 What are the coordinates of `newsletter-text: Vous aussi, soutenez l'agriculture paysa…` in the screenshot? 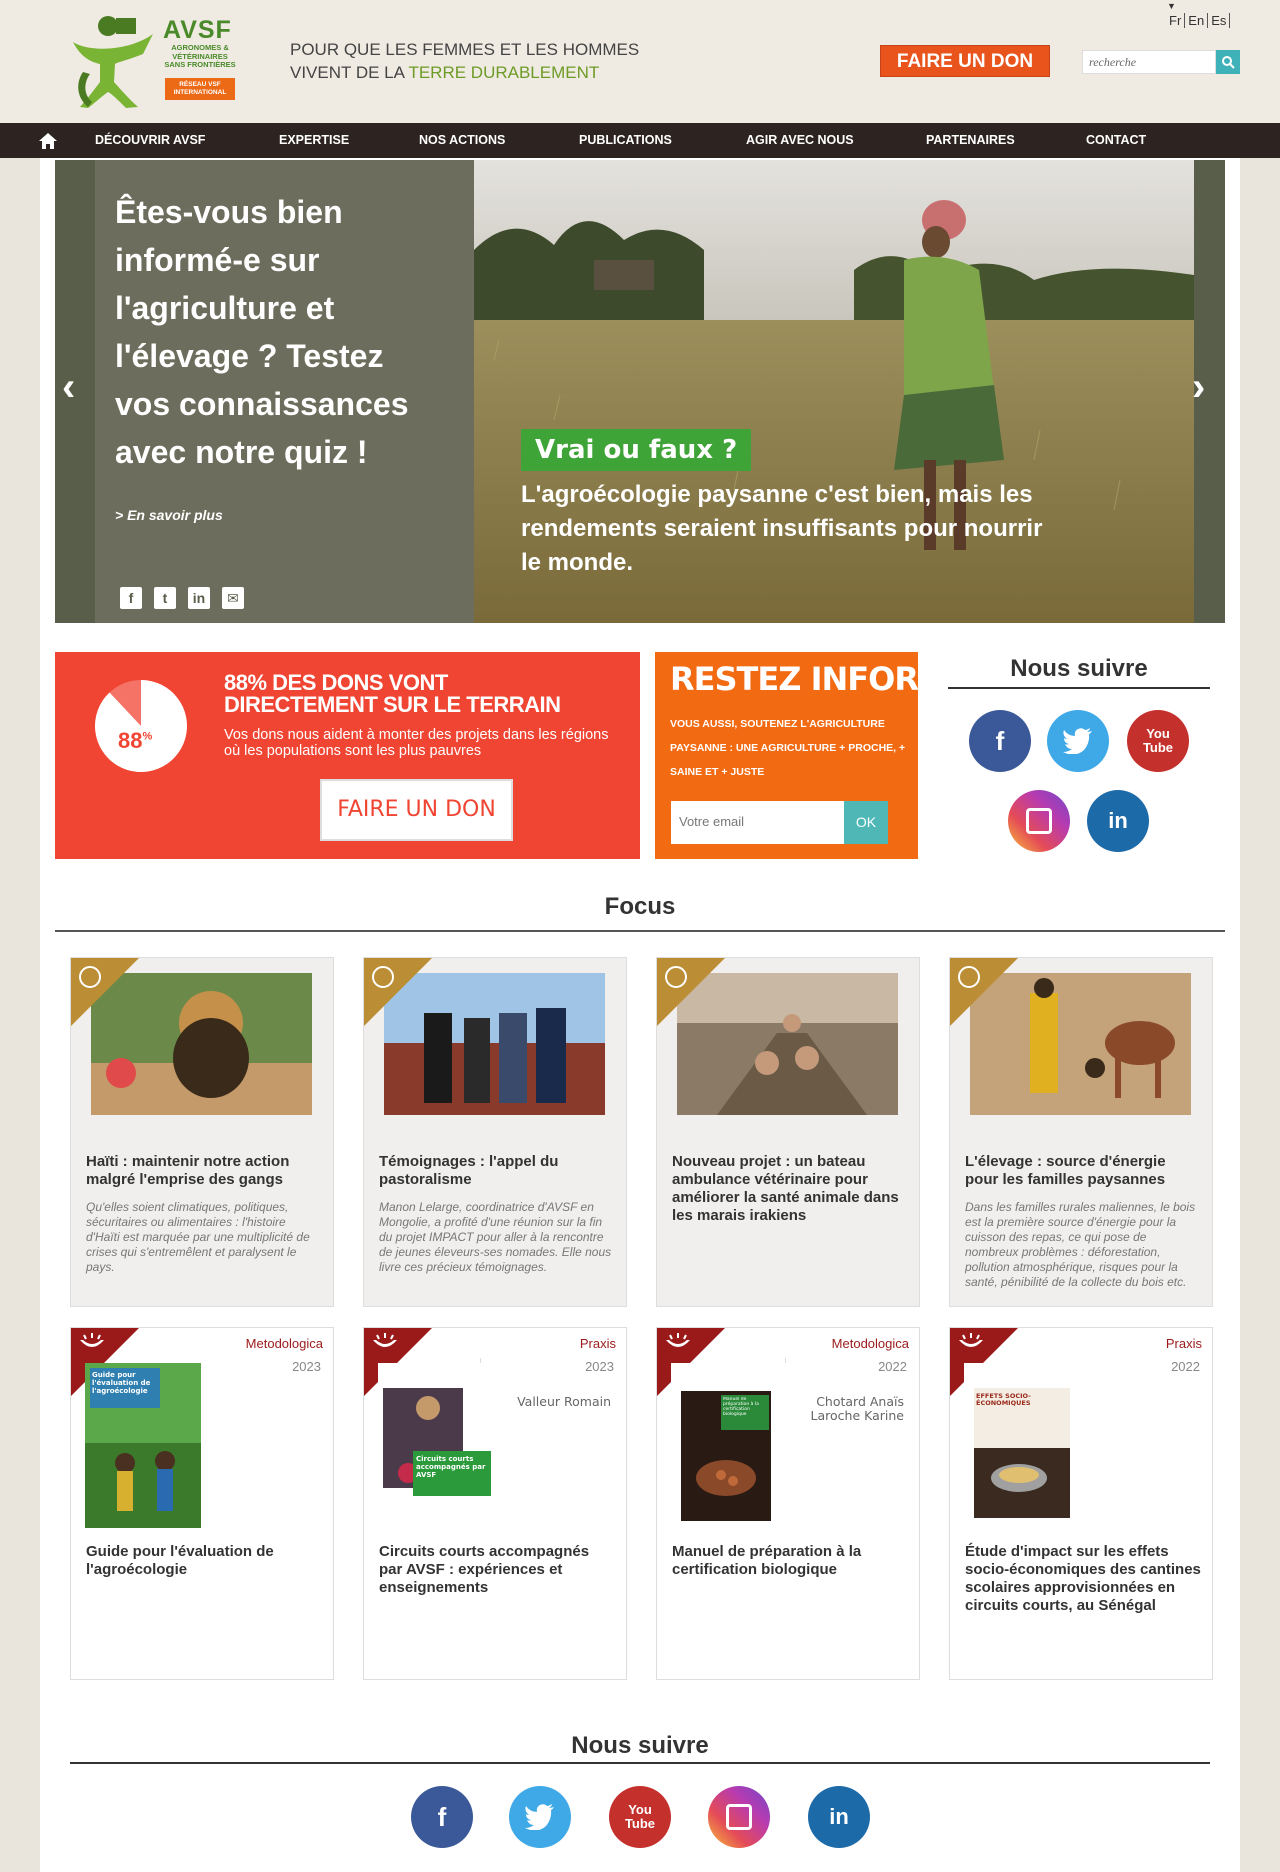 It's located at (788, 748).